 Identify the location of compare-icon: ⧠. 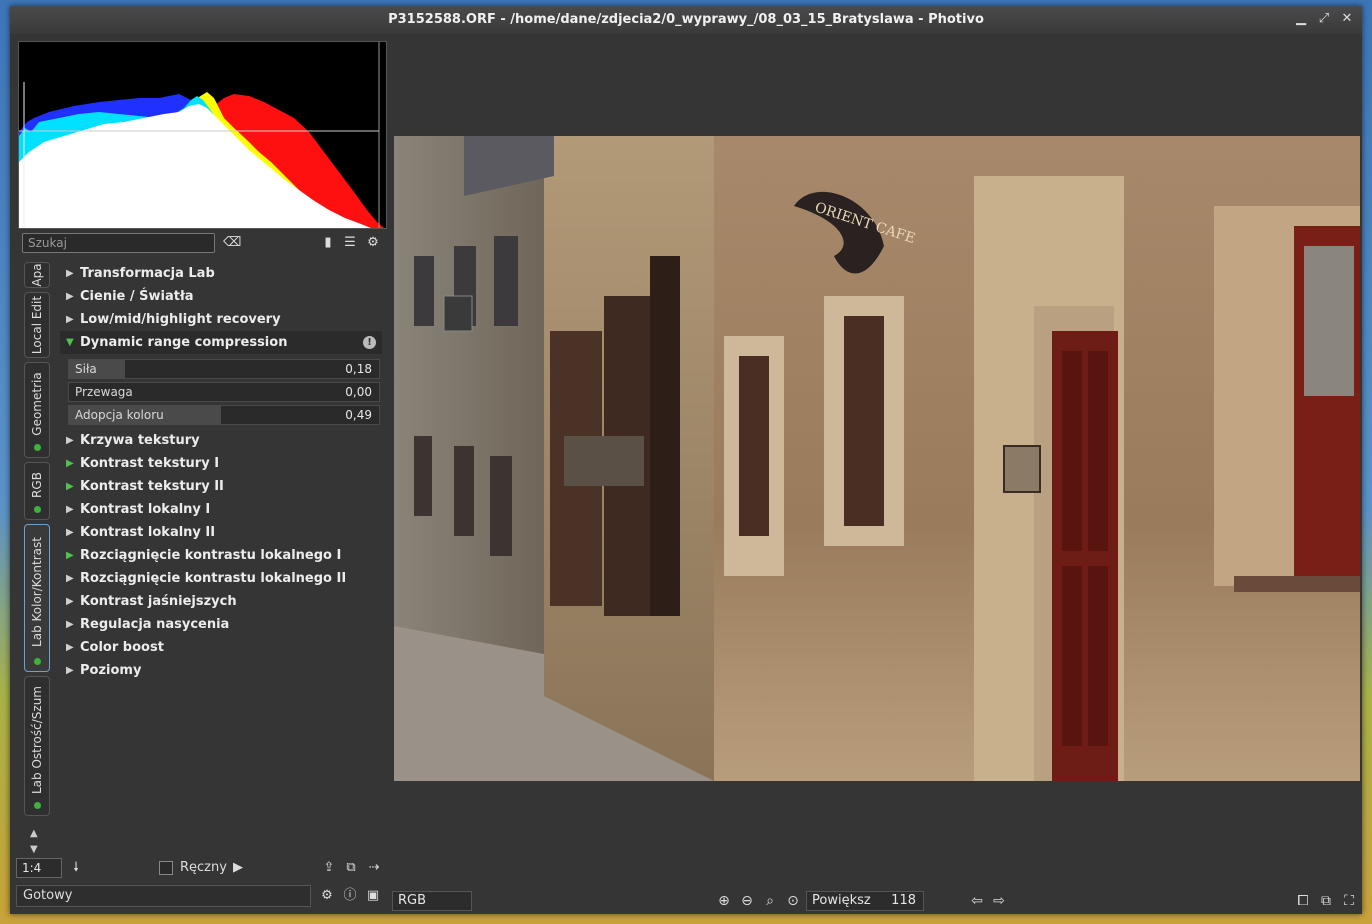
(1303, 901).